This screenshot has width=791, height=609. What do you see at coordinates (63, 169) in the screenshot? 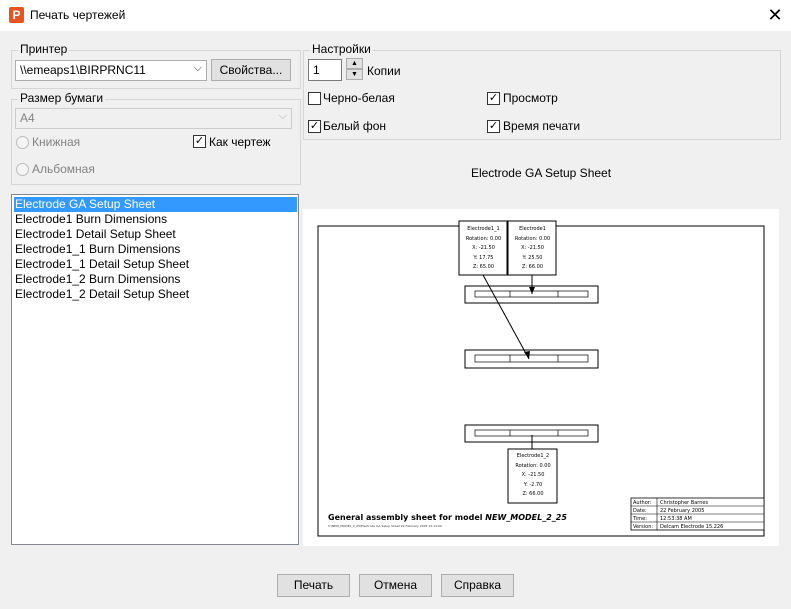
I see `landscape-label: Альбомная` at bounding box center [63, 169].